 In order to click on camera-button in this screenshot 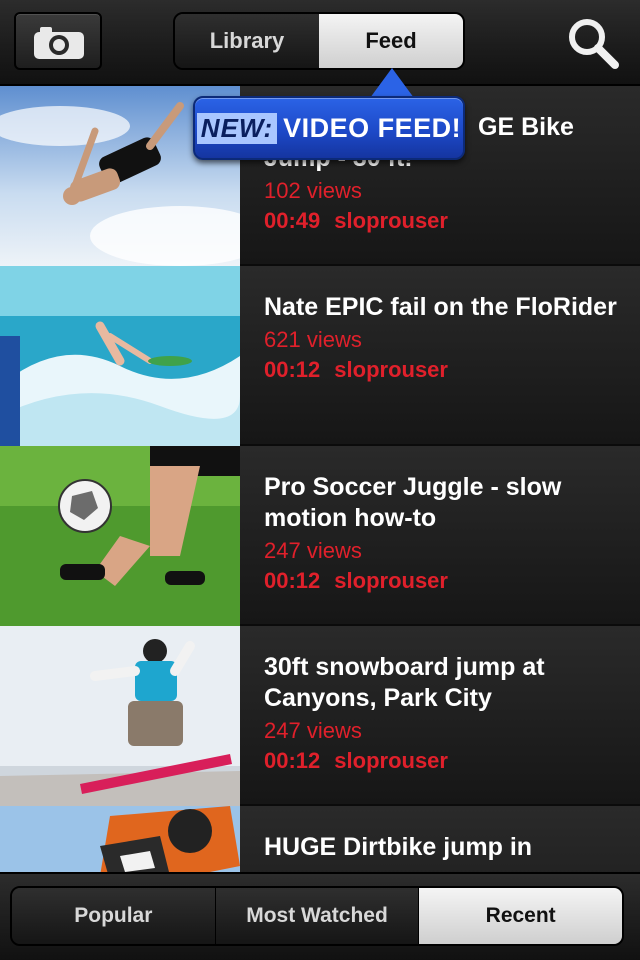, I will do `click(58, 41)`.